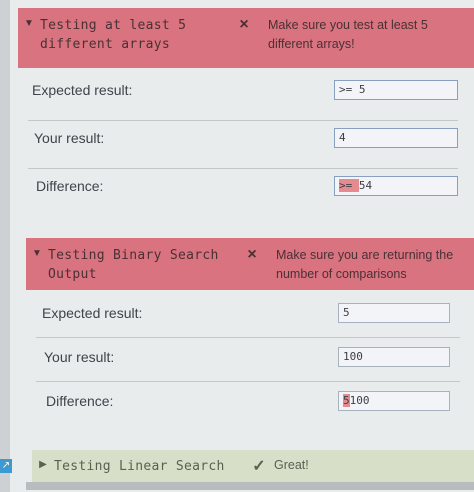  Describe the element at coordinates (6, 466) in the screenshot. I see `expand-arrow-icon: ↗` at that location.